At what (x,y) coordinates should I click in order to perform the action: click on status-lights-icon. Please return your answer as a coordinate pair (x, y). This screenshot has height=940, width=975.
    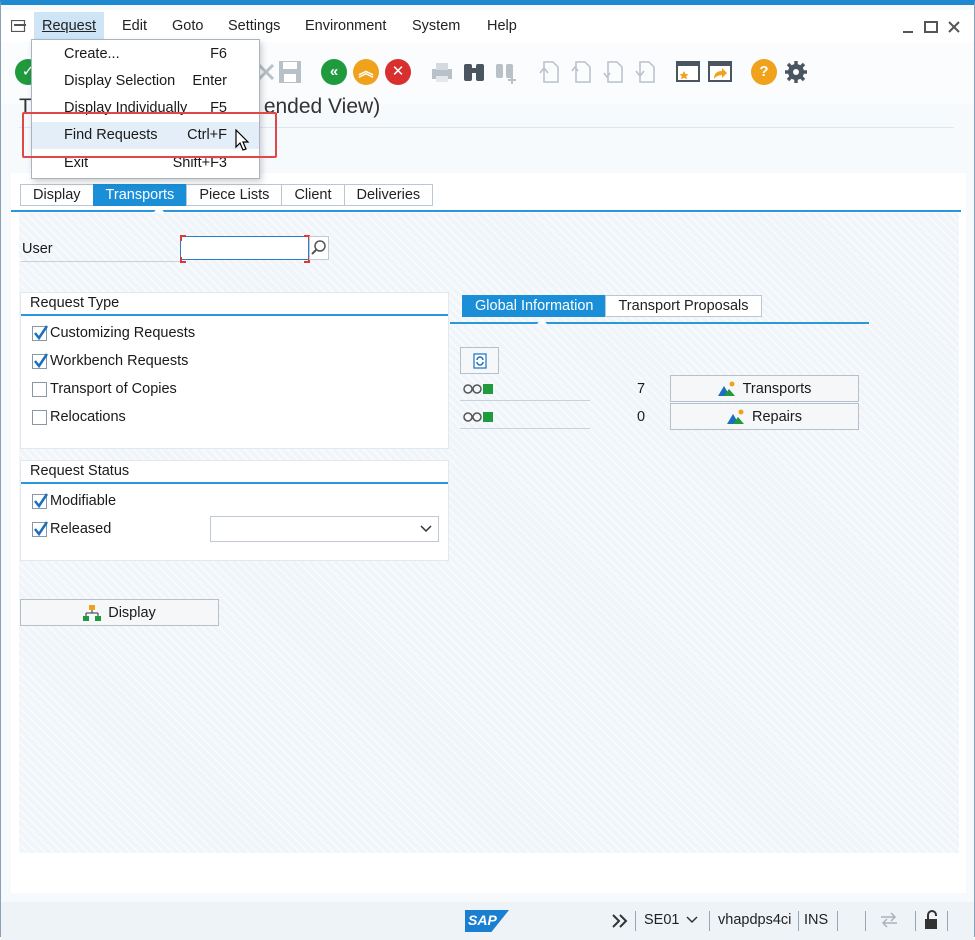
    Looking at the image, I should click on (478, 417).